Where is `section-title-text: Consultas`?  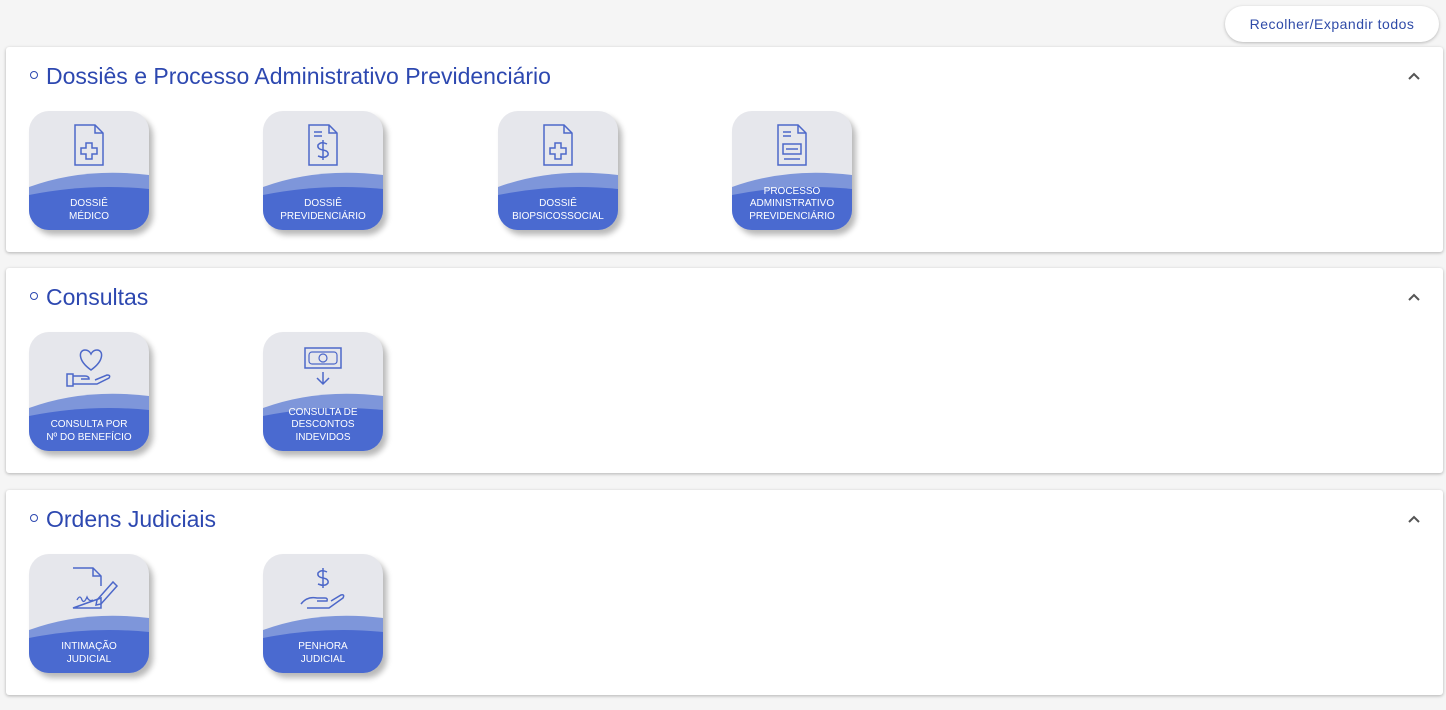
section-title-text: Consultas is located at coordinates (97, 297).